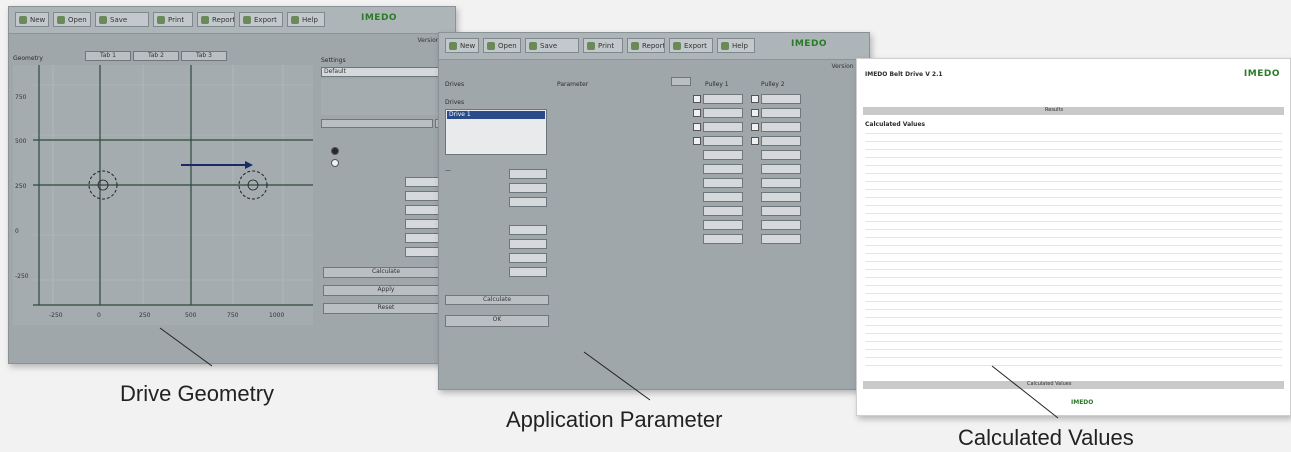 The width and height of the screenshot is (1291, 452). I want to click on y-tick: 0, so click(17, 231).